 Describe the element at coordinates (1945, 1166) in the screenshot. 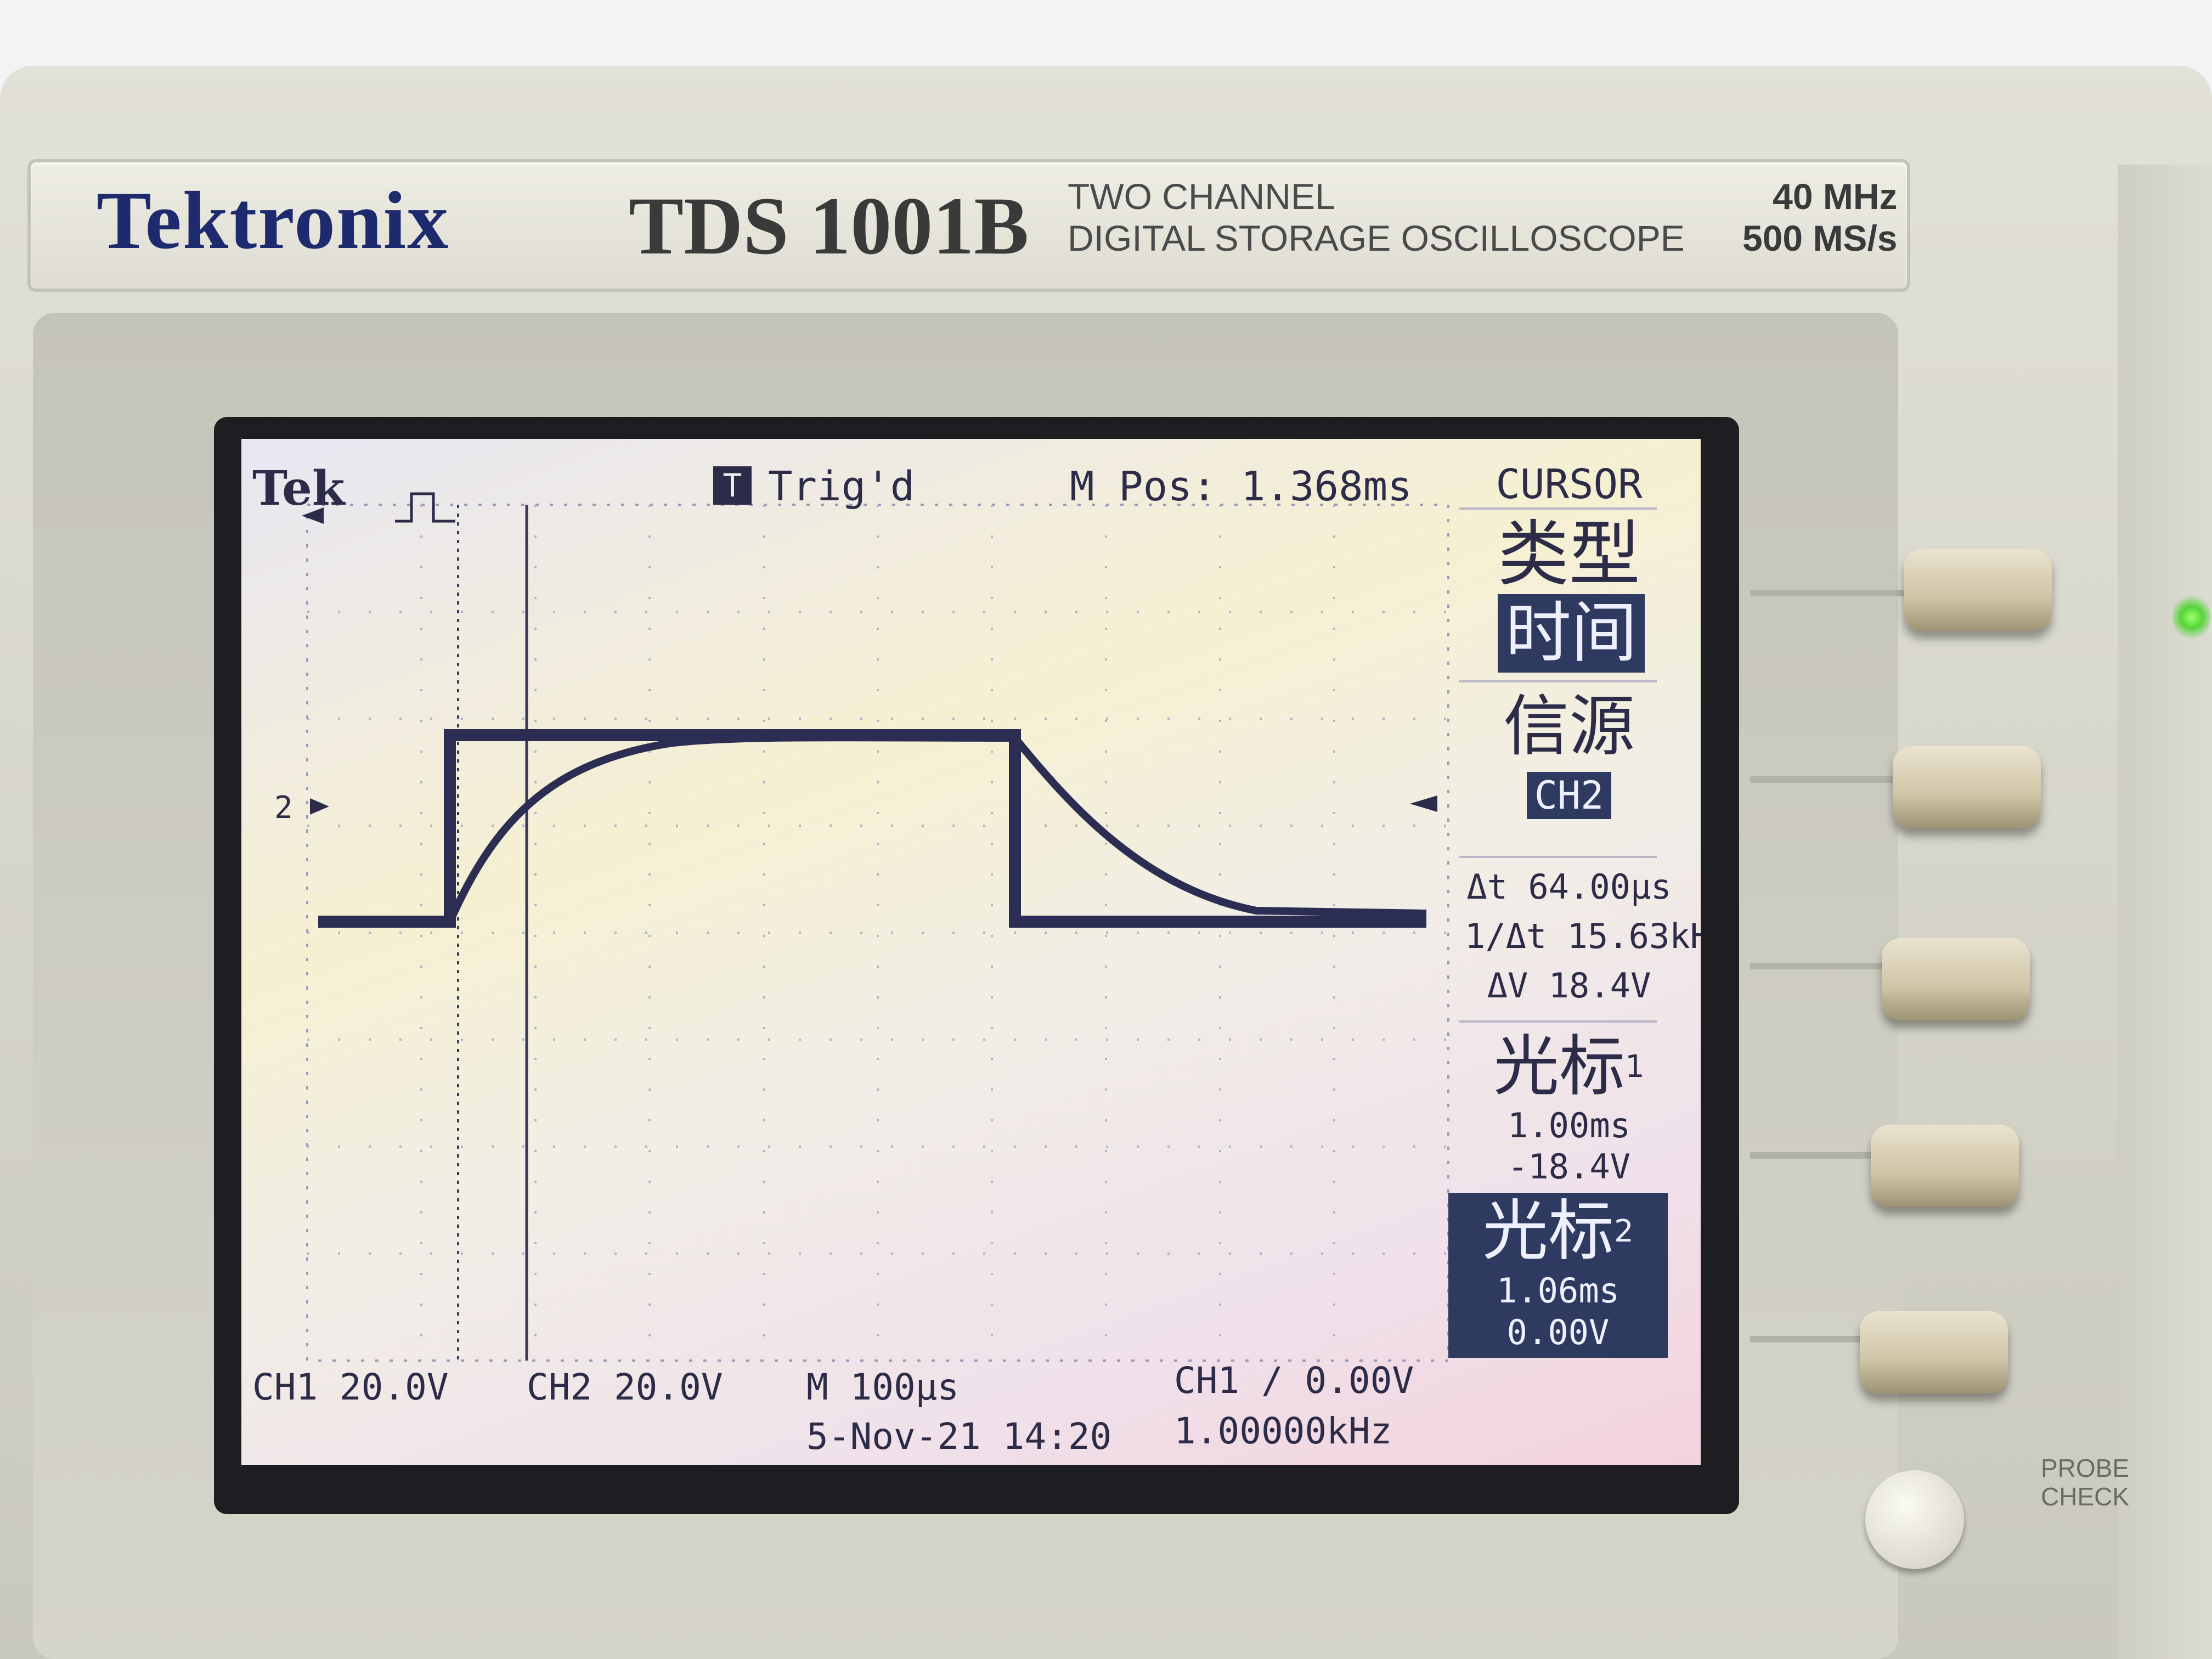

I see `softkey-4-button` at that location.